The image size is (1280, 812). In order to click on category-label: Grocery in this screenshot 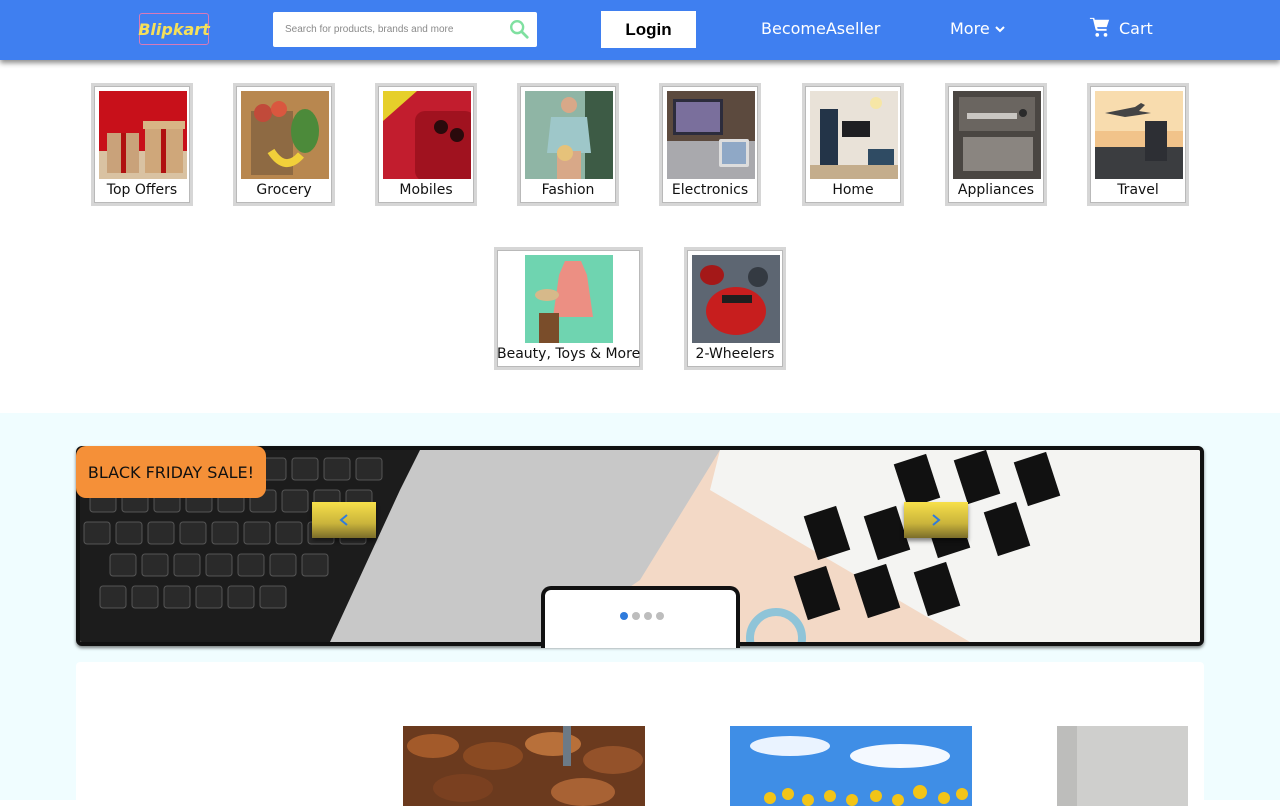, I will do `click(284, 190)`.